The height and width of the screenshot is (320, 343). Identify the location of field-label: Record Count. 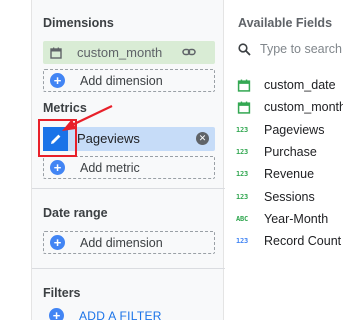
(303, 241).